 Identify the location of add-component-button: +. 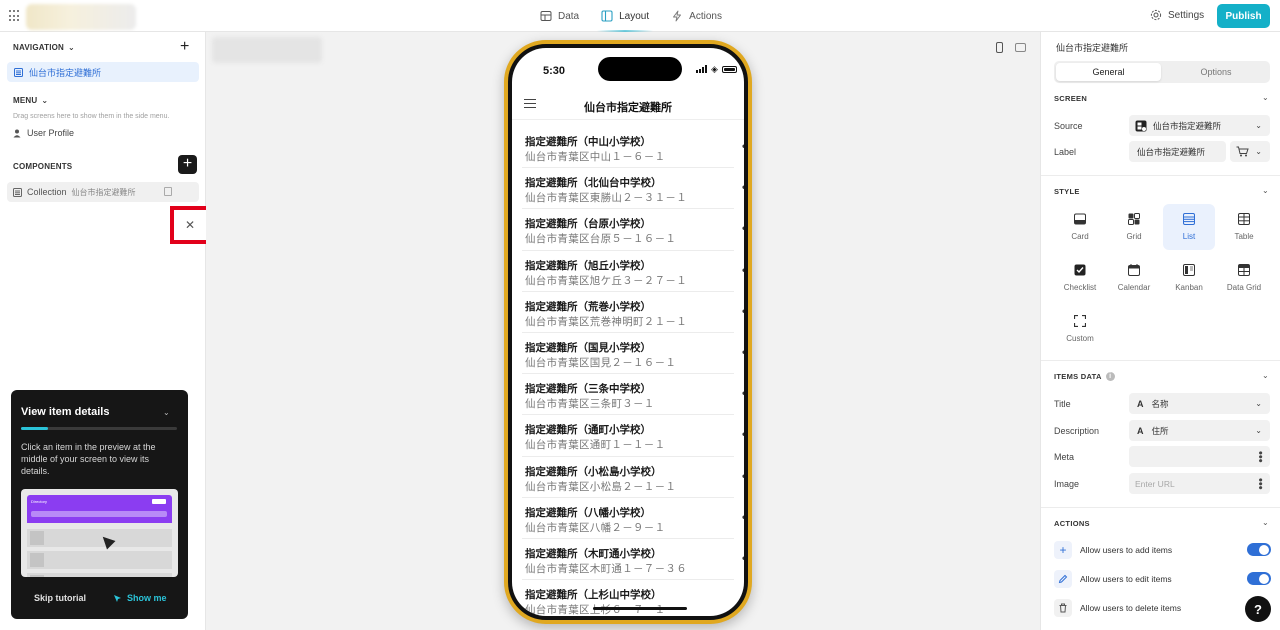
(187, 164).